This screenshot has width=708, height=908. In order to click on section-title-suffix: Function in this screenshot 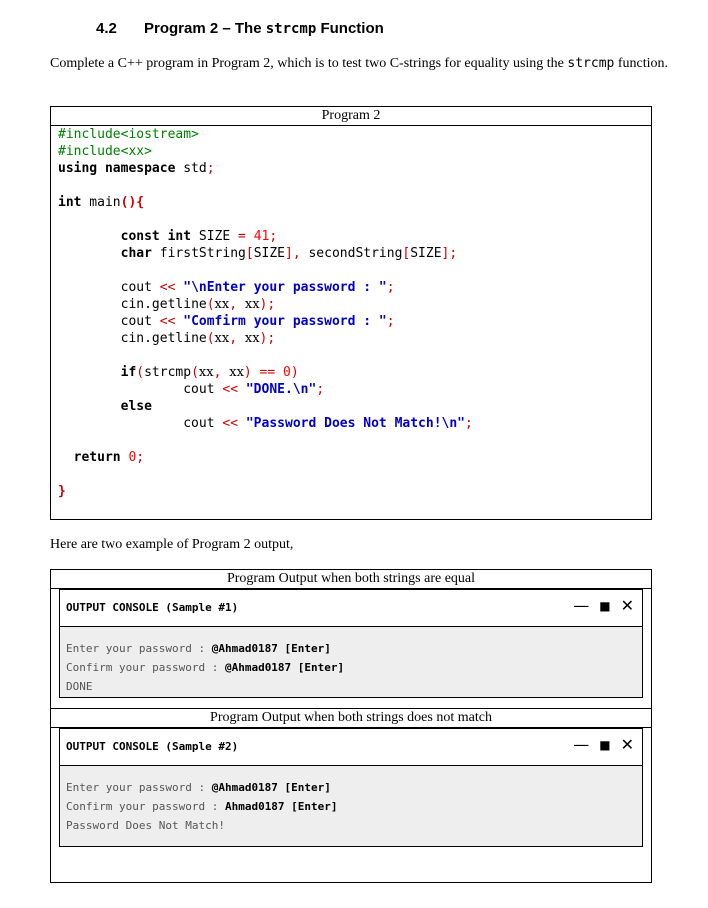, I will do `click(350, 28)`.